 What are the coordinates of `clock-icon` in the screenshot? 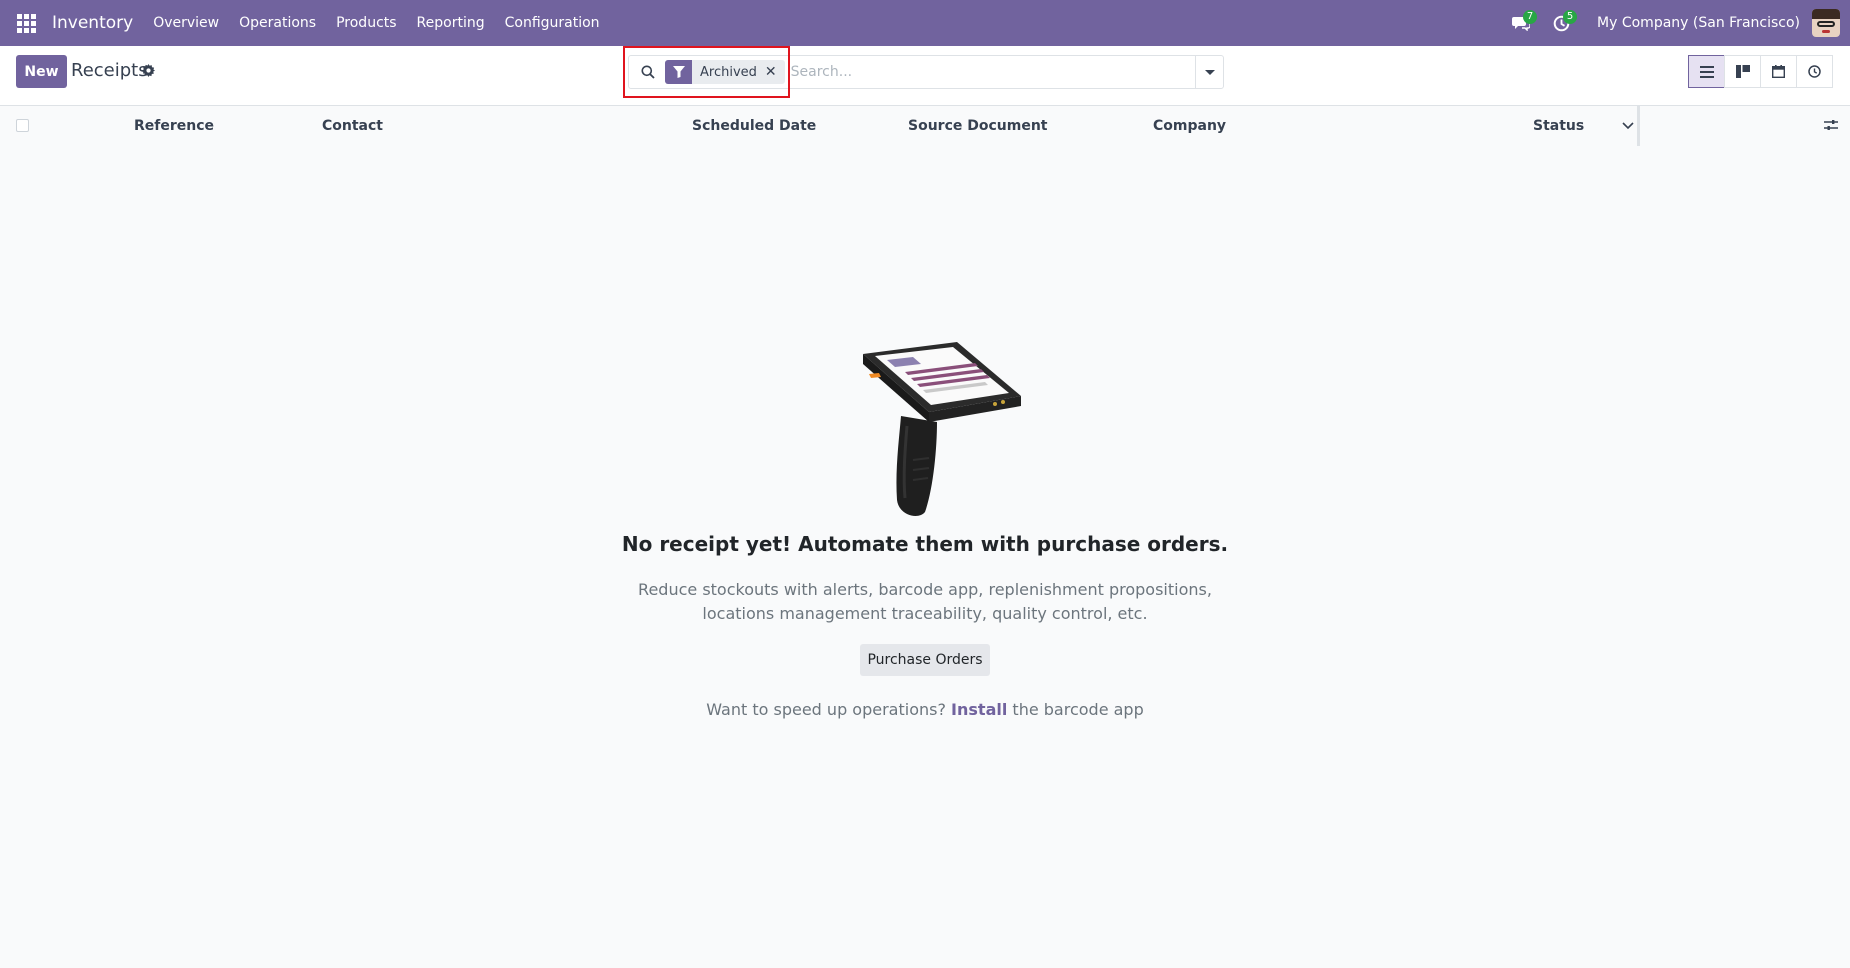 It's located at (1814, 71).